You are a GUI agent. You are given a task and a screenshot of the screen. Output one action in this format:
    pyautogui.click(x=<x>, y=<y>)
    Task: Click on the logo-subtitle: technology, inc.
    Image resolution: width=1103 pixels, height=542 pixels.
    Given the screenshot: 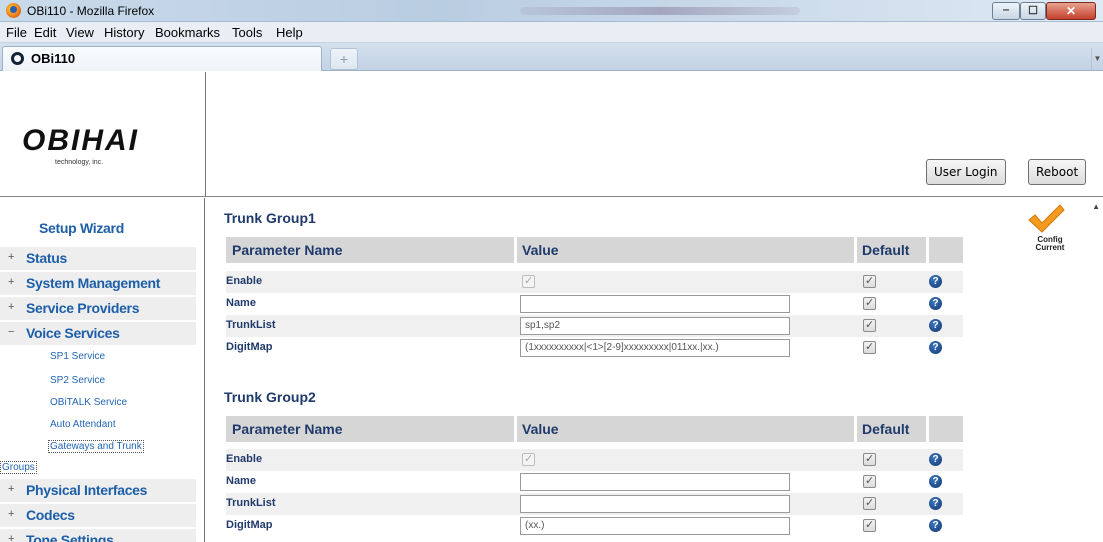 What is the action you would take?
    pyautogui.click(x=79, y=162)
    